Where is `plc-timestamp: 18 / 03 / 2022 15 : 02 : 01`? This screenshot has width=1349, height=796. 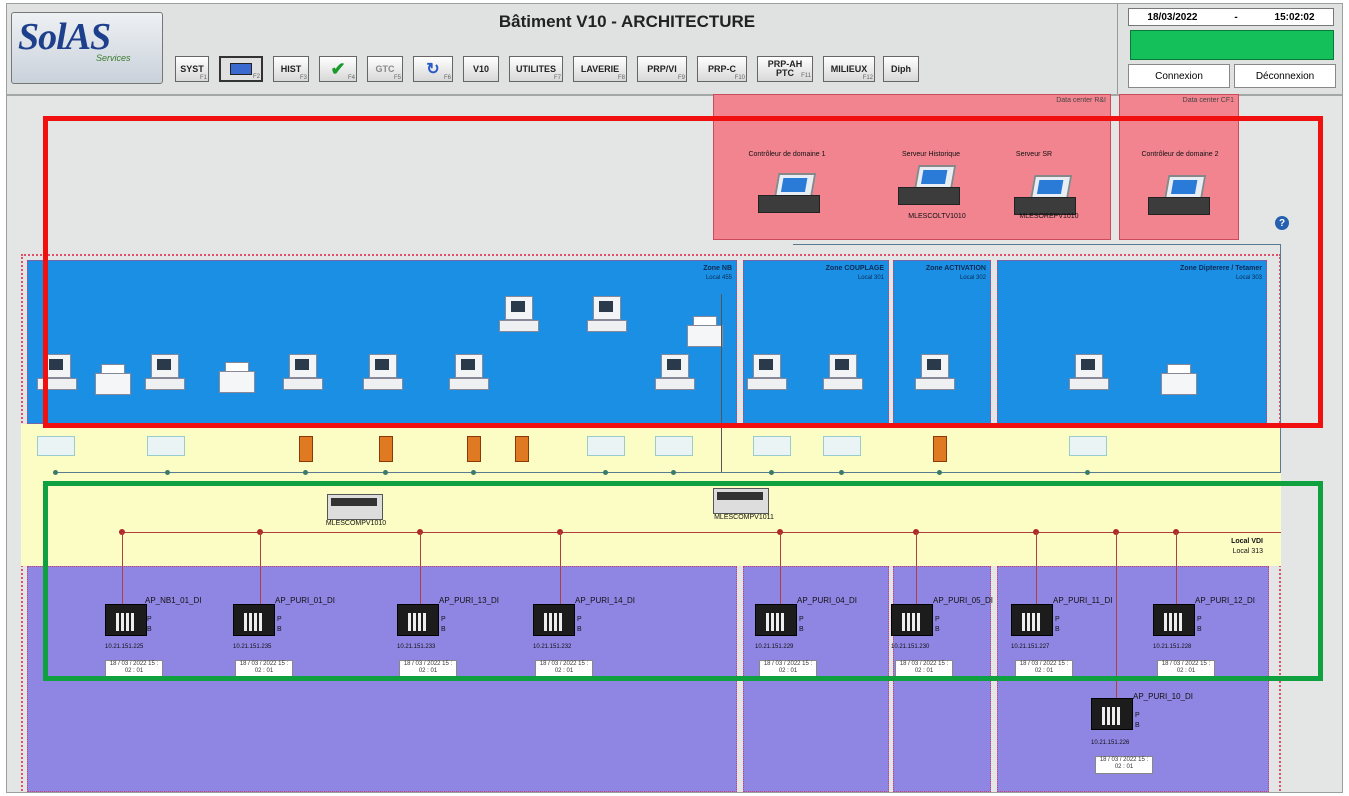 plc-timestamp: 18 / 03 / 2022 15 : 02 : 01 is located at coordinates (1124, 765).